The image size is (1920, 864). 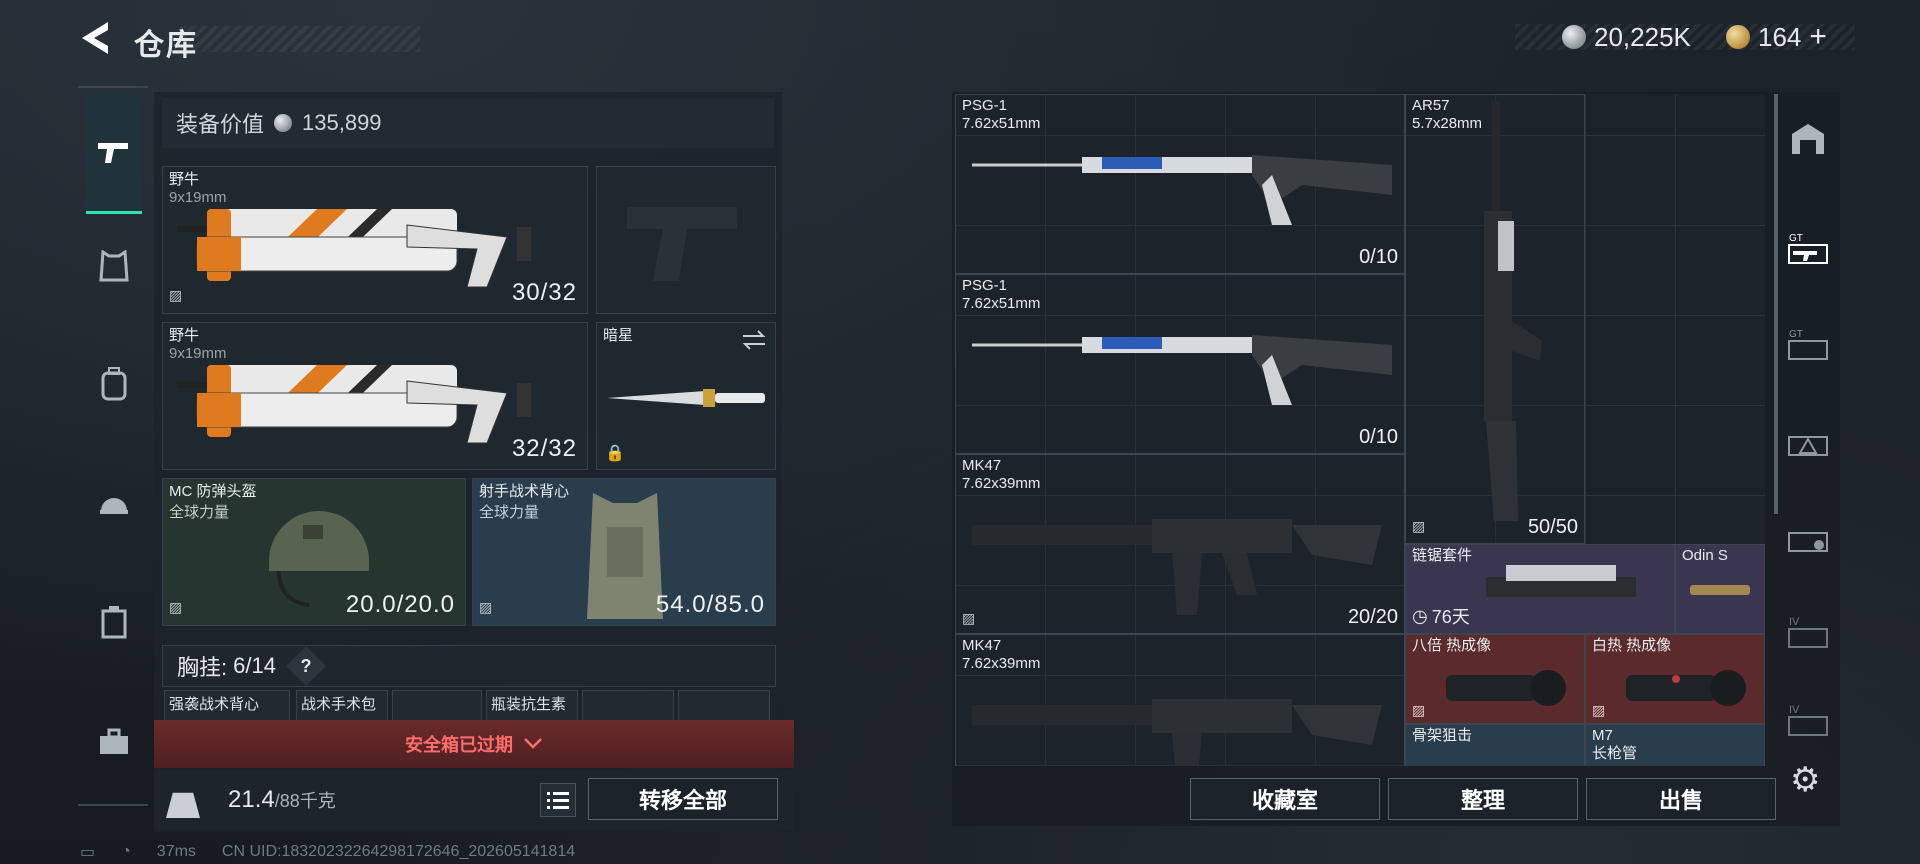 I want to click on attachment-image, so click(x=1720, y=590).